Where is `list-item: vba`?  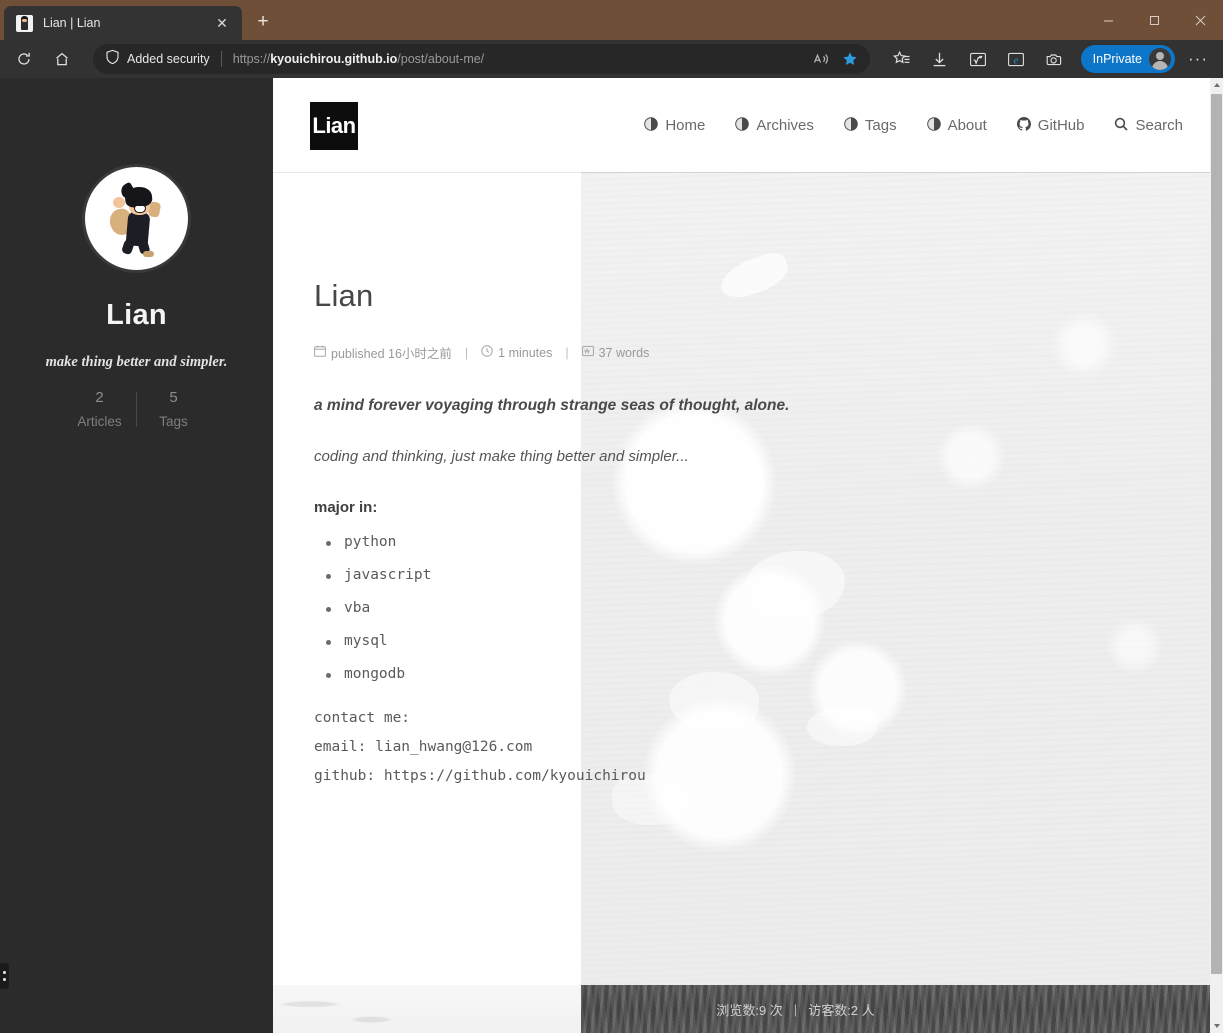
list-item: vba is located at coordinates (664, 608).